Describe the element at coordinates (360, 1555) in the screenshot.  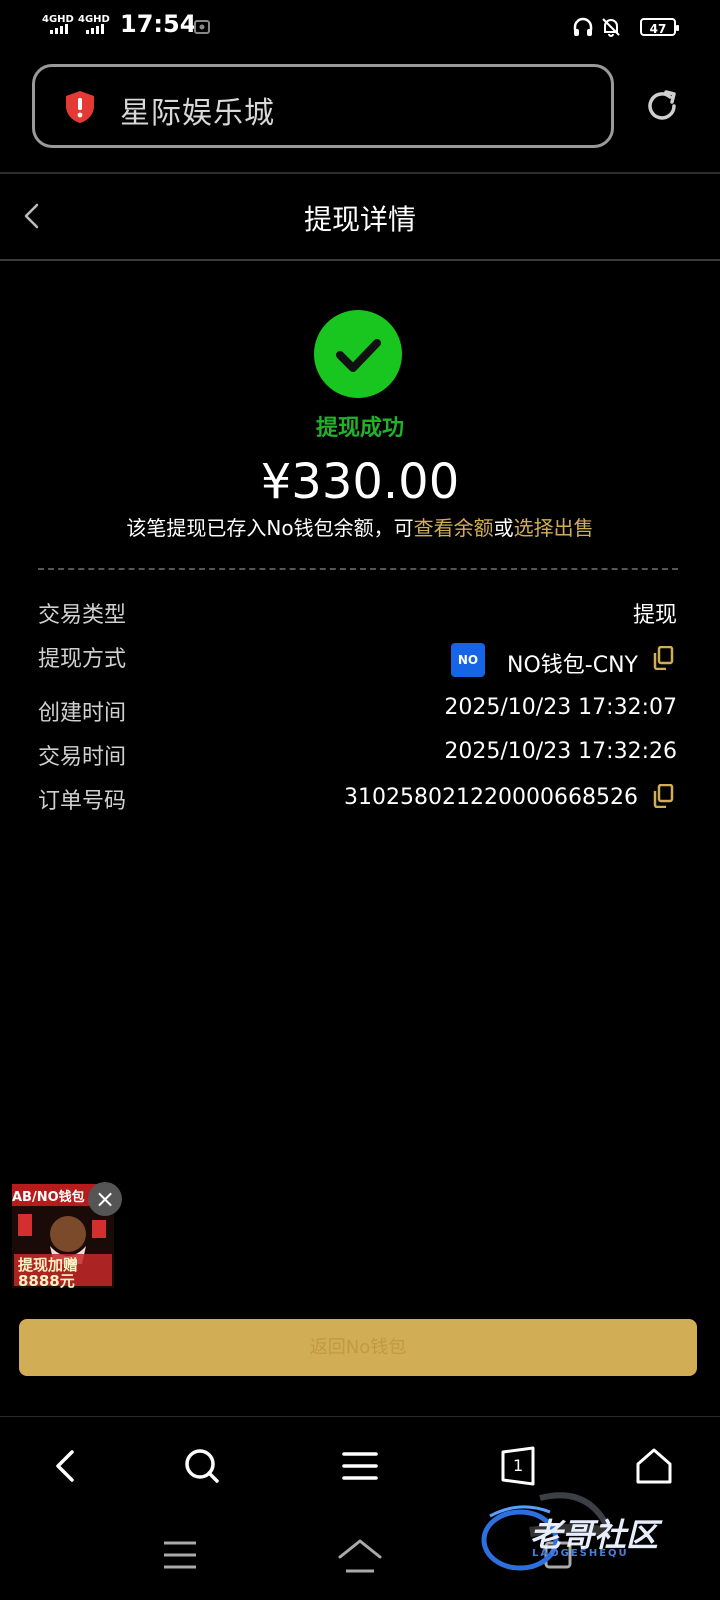
I see `system-home-icon` at that location.